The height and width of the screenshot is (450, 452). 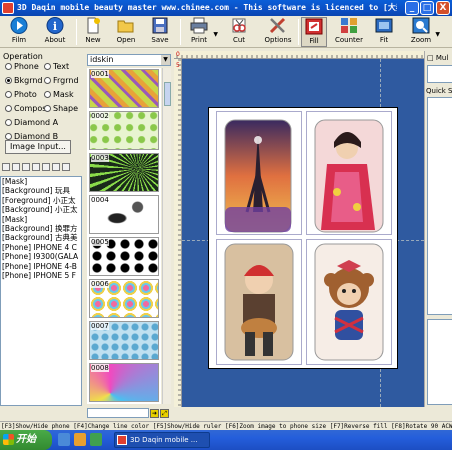 I want to click on skin-thumbnail: 0002, so click(x=124, y=130).